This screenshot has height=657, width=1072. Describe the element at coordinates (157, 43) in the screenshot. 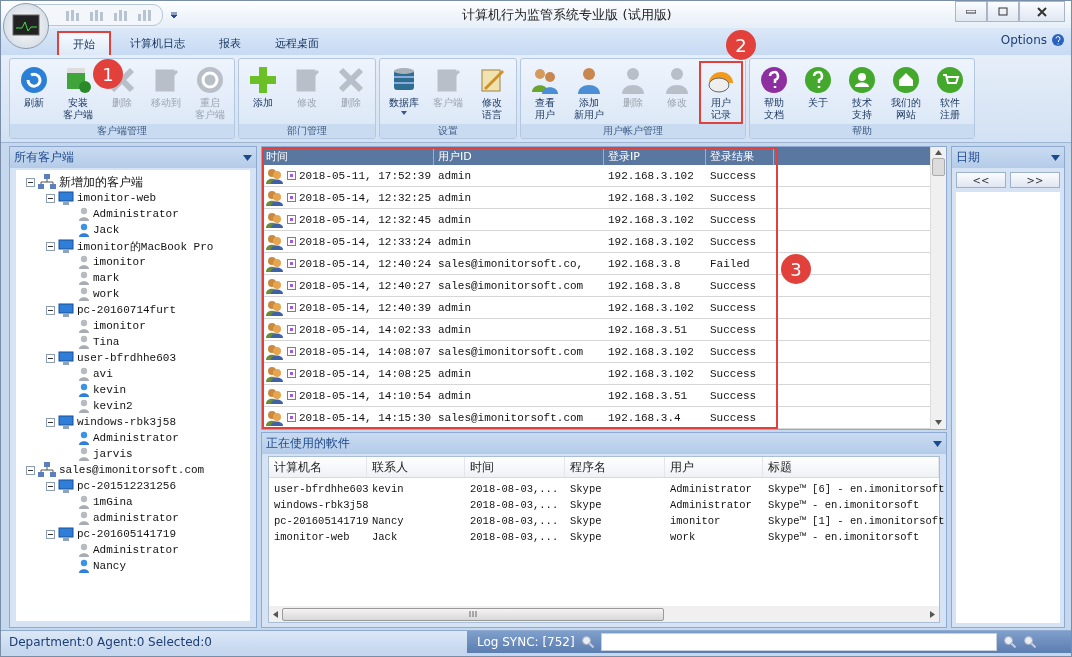

I see `ribbon-tab: 计算机日志` at that location.